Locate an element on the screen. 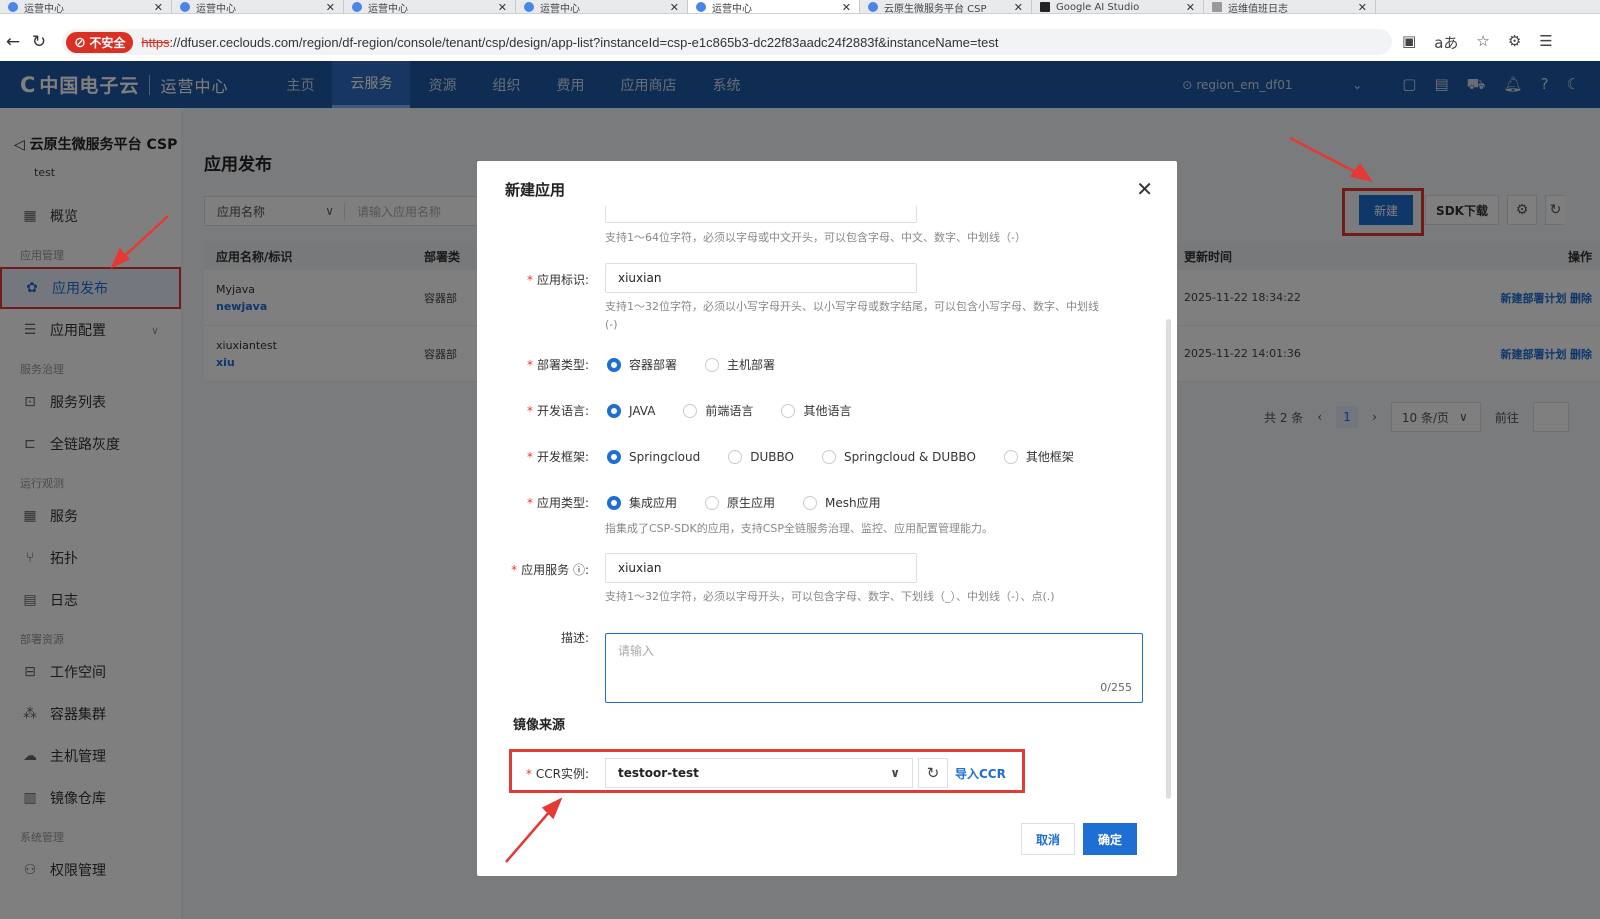 This screenshot has width=1600, height=919. star-icon: ☆ is located at coordinates (1482, 42).